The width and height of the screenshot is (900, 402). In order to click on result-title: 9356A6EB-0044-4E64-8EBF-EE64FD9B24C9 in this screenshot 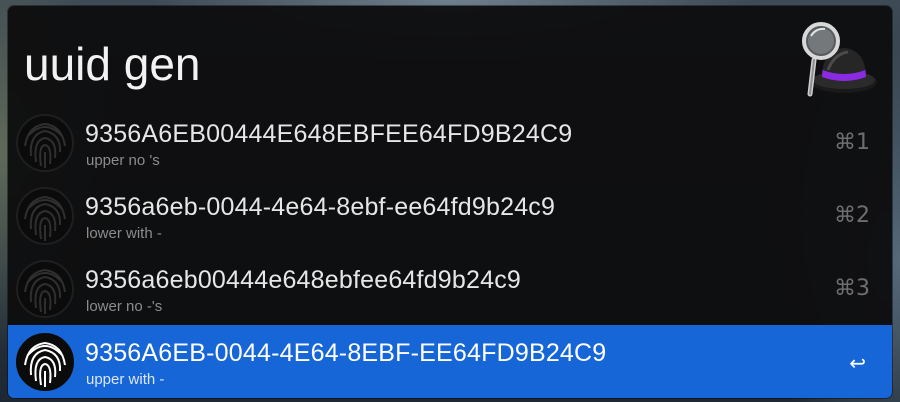, I will do `click(346, 353)`.